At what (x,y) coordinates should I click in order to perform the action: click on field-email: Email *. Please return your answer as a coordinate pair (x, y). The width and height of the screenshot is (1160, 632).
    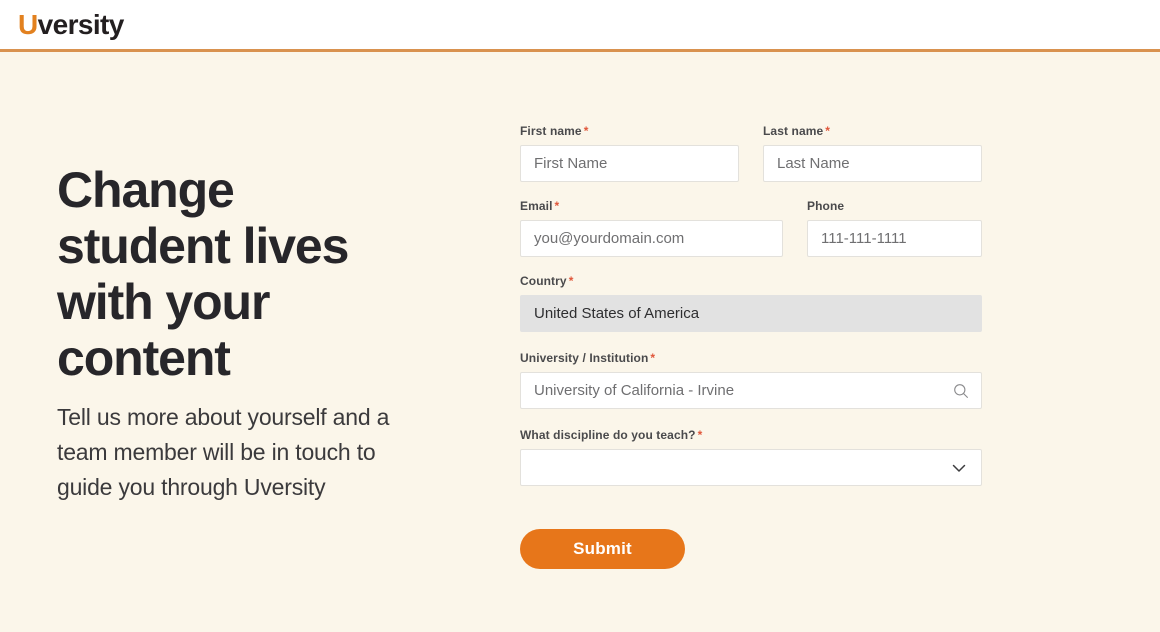
    Looking at the image, I should click on (651, 228).